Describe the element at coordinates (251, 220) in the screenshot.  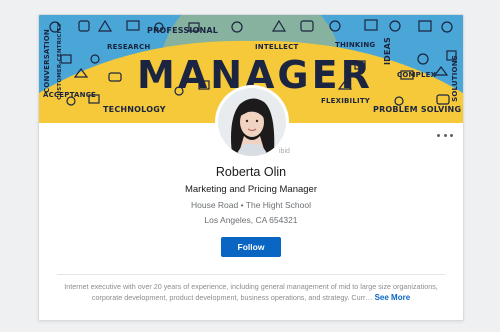
I see `profile-location: Los Angeles, CA 654321` at that location.